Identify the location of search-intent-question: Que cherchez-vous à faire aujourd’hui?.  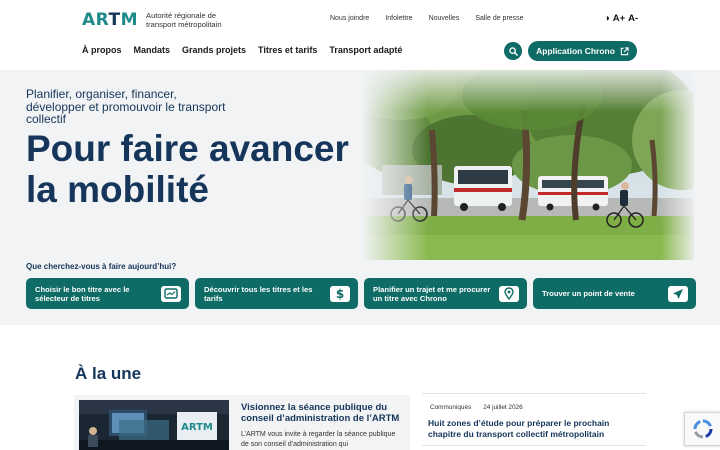
(101, 266).